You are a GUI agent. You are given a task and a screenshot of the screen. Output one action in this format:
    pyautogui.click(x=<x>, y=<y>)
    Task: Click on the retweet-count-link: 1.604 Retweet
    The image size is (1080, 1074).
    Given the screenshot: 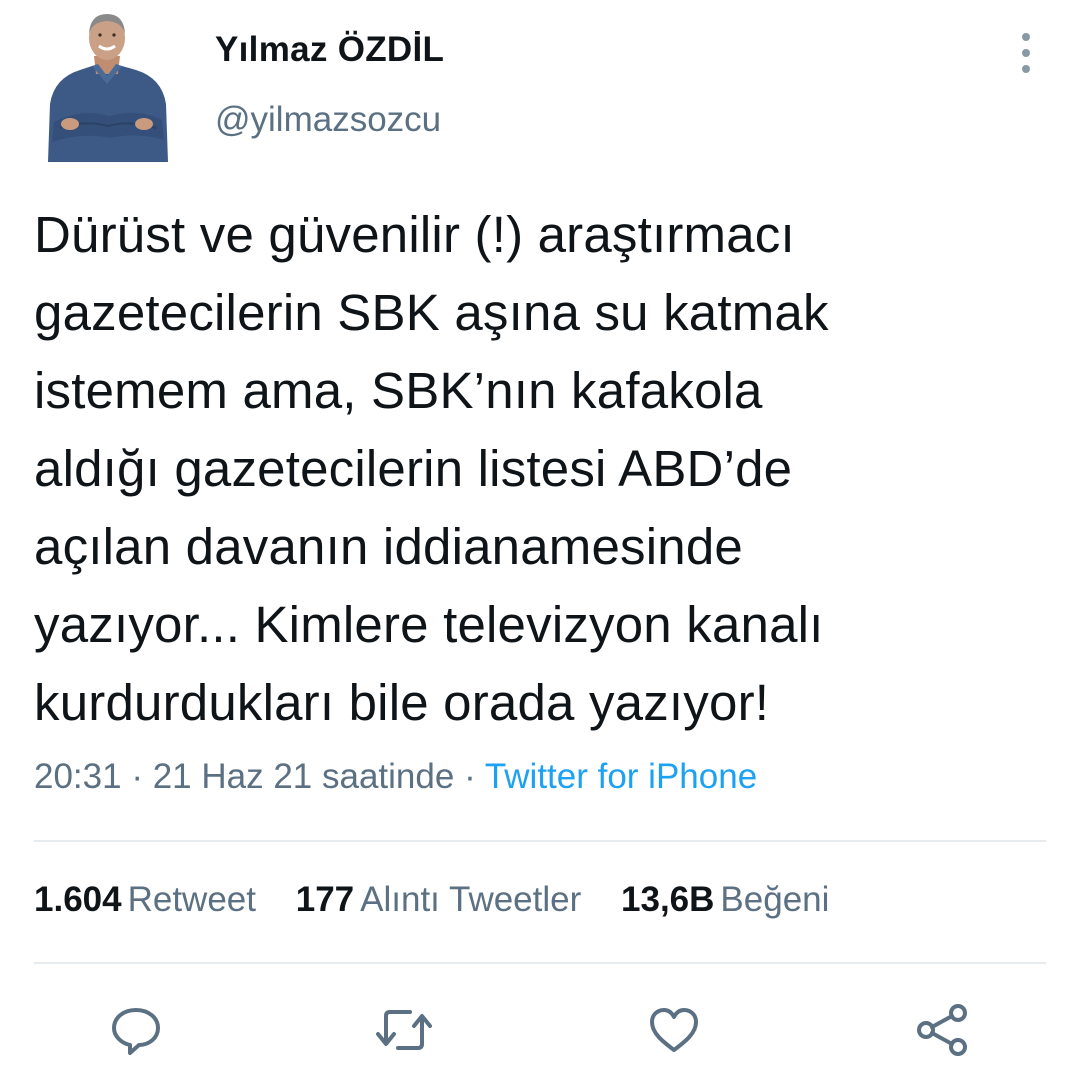 What is the action you would take?
    pyautogui.click(x=145, y=900)
    